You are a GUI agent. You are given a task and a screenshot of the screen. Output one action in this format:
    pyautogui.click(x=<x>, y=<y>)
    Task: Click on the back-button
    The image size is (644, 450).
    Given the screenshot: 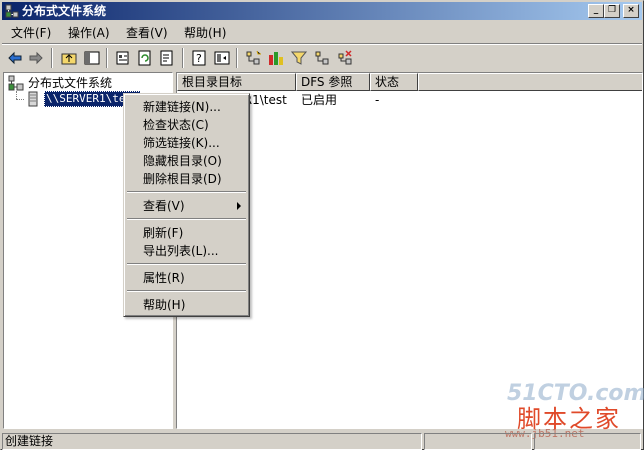 What is the action you would take?
    pyautogui.click(x=15, y=58)
    